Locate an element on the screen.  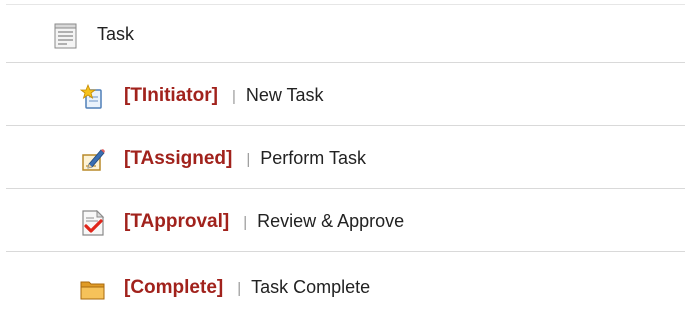
document-check-icon is located at coordinates (93, 222).